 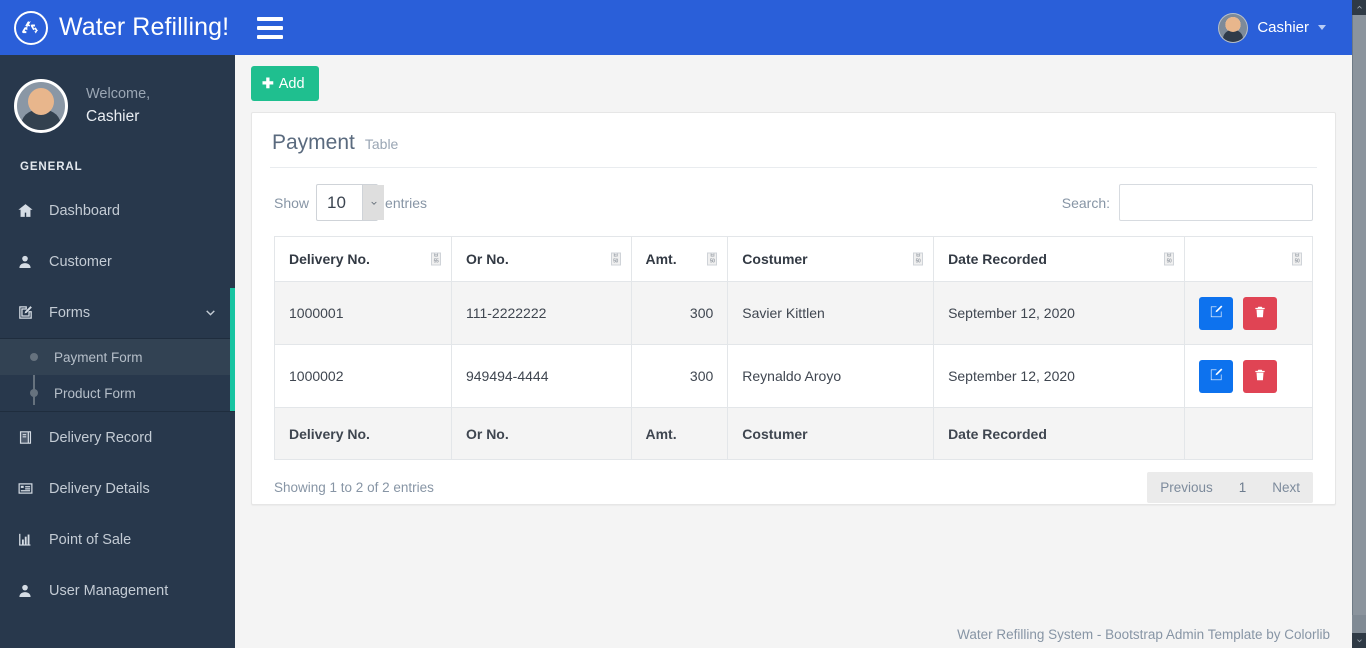 What do you see at coordinates (313, 142) in the screenshot?
I see `page-title: Payment` at bounding box center [313, 142].